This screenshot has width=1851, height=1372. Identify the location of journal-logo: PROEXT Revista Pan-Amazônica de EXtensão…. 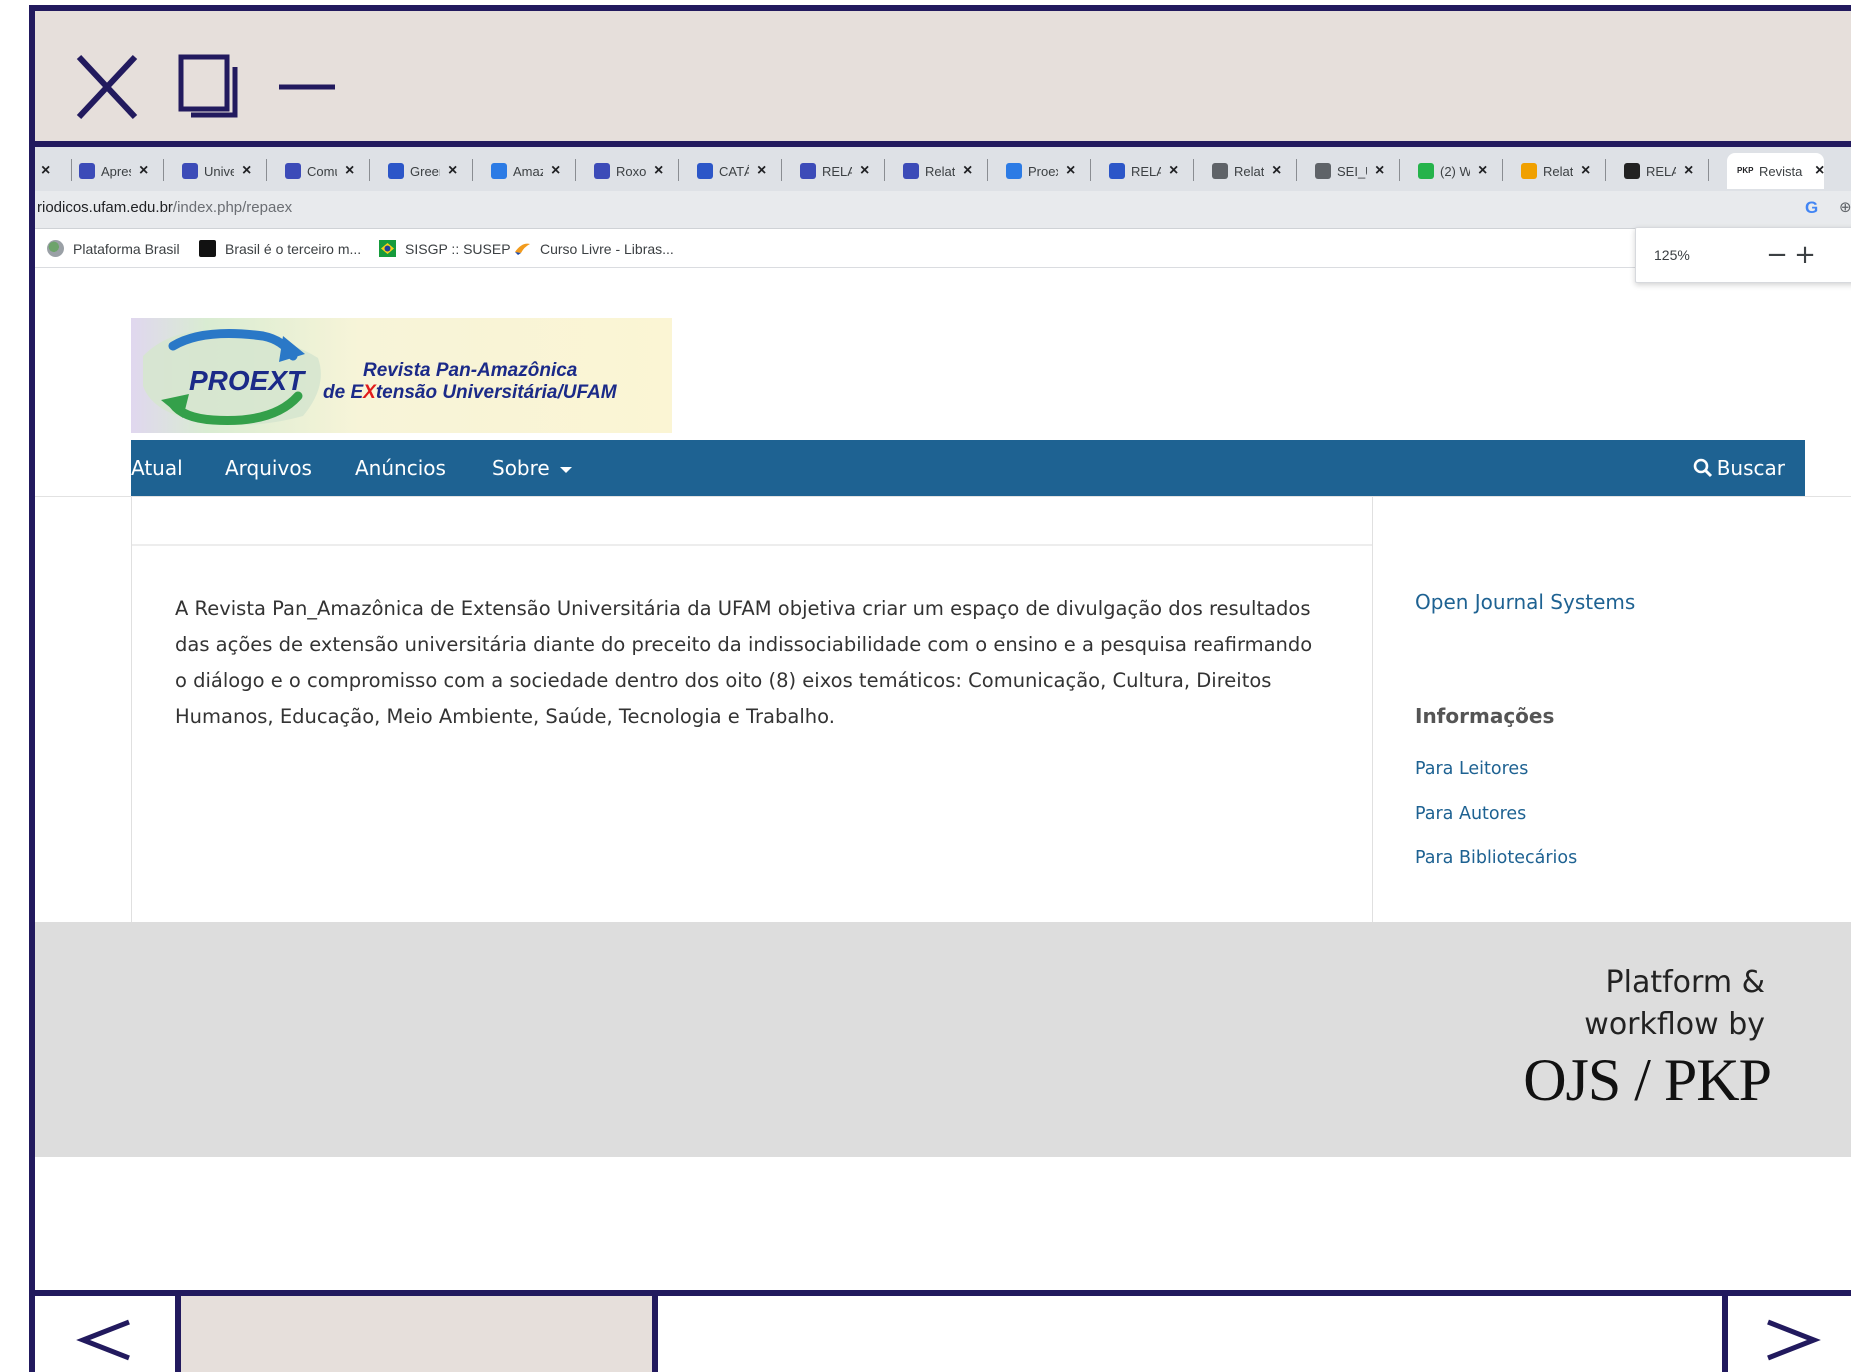
(401, 375).